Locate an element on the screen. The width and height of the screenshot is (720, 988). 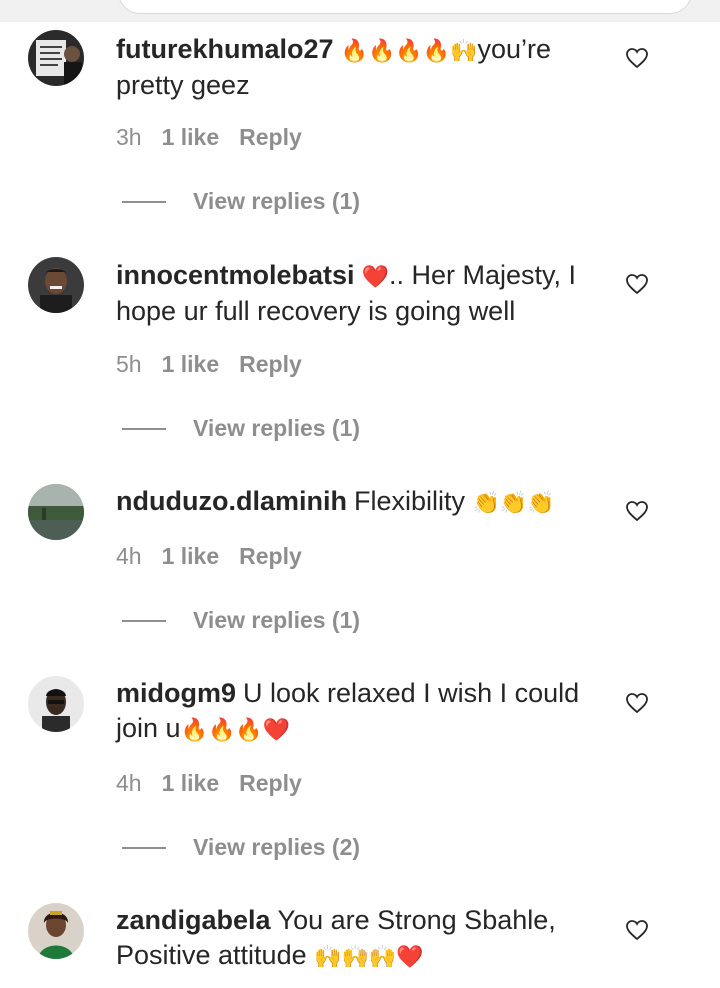
comment-body: Flexibility is located at coordinates (409, 501).